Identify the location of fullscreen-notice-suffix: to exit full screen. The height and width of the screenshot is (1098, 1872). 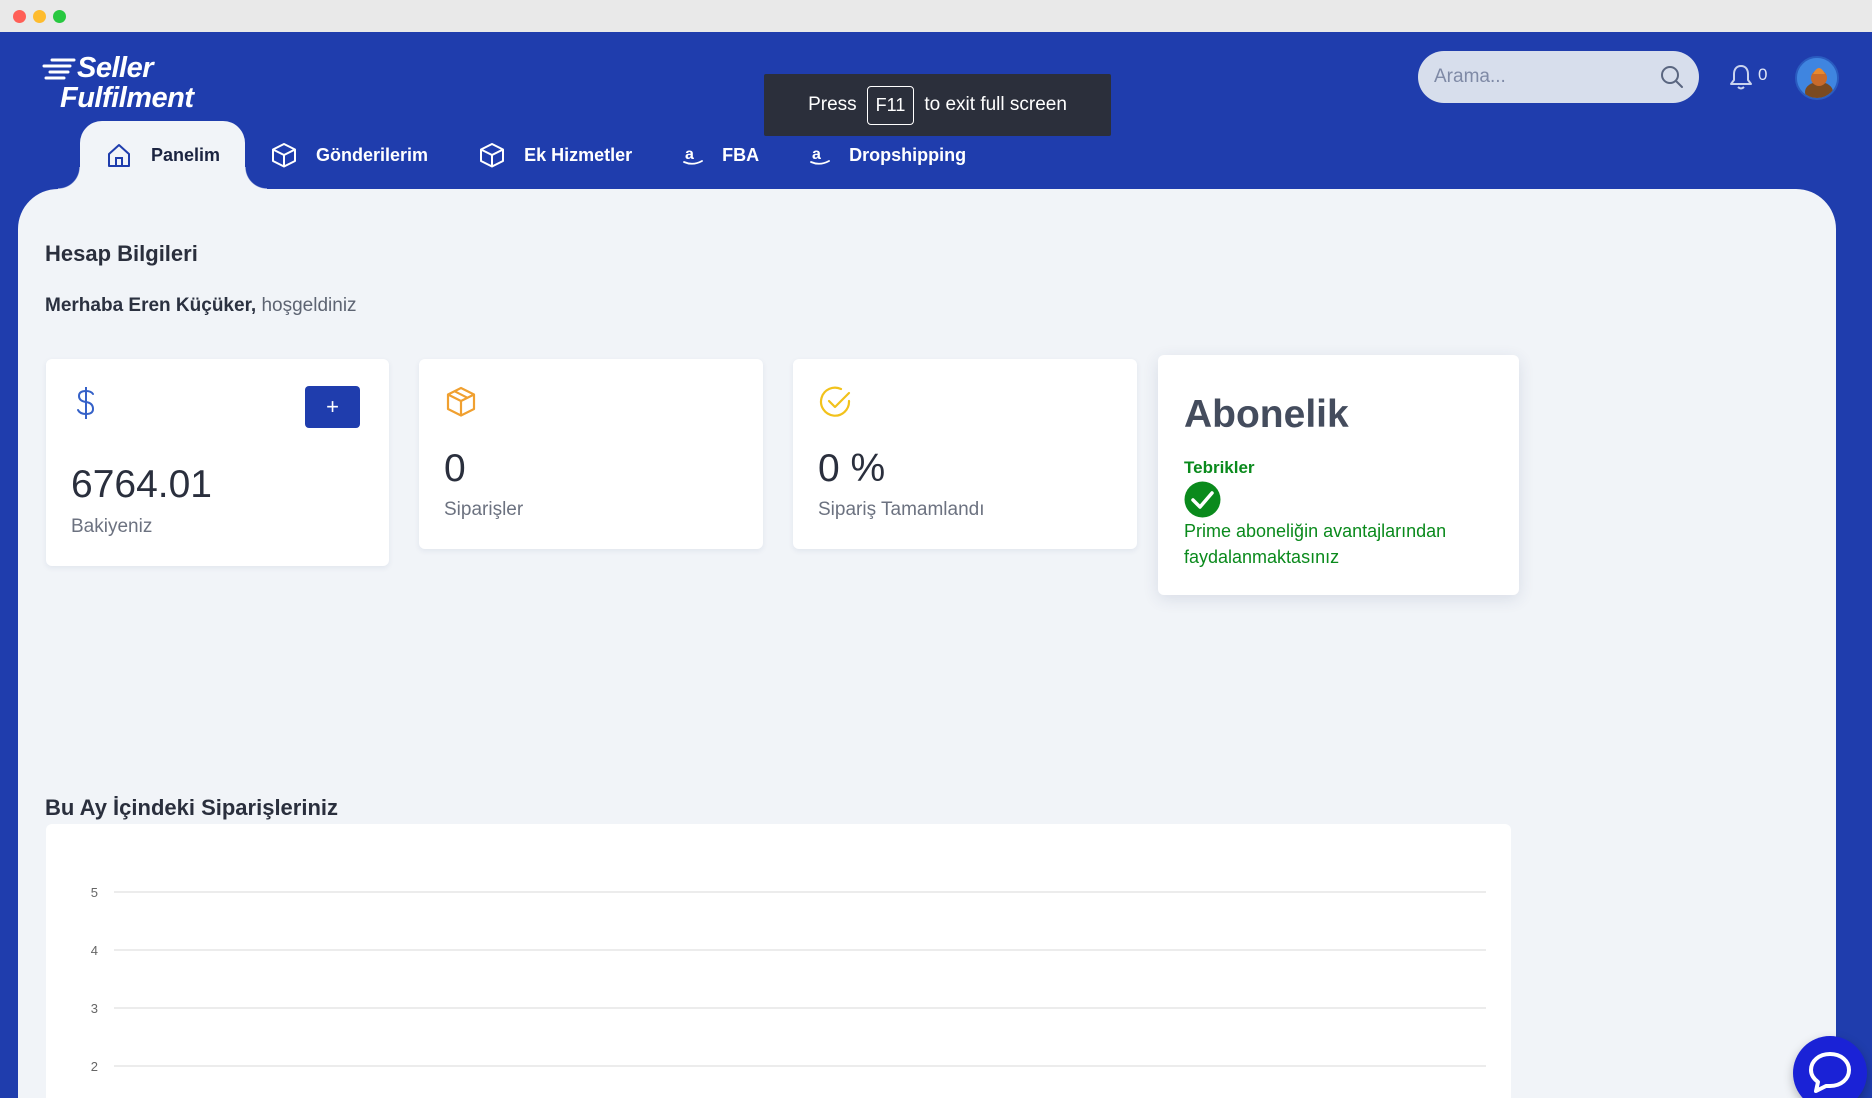
(995, 104).